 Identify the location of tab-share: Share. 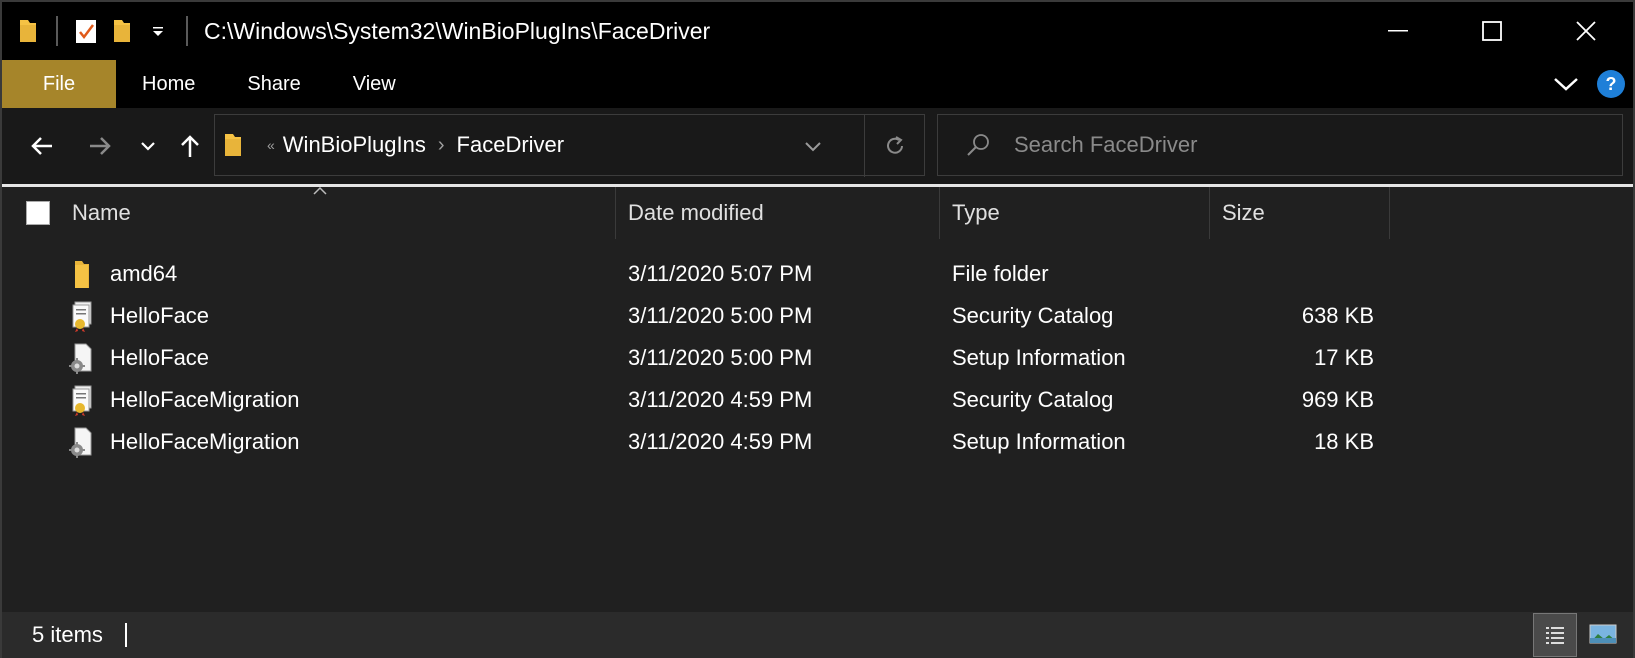
(273, 84).